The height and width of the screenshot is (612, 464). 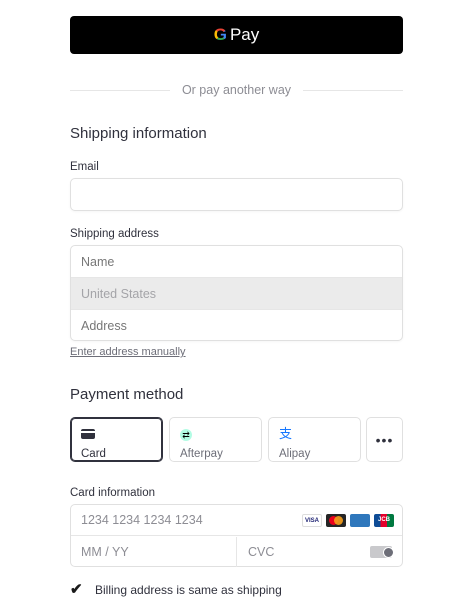 I want to click on card-information-group: 1234 1234 1234 1234 VISA JCB MM / YY CVC, so click(x=236, y=535).